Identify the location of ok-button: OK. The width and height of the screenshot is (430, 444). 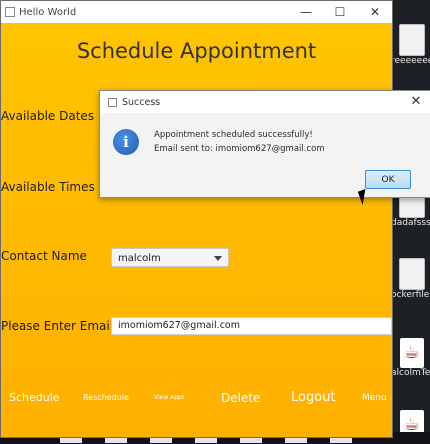
(388, 179).